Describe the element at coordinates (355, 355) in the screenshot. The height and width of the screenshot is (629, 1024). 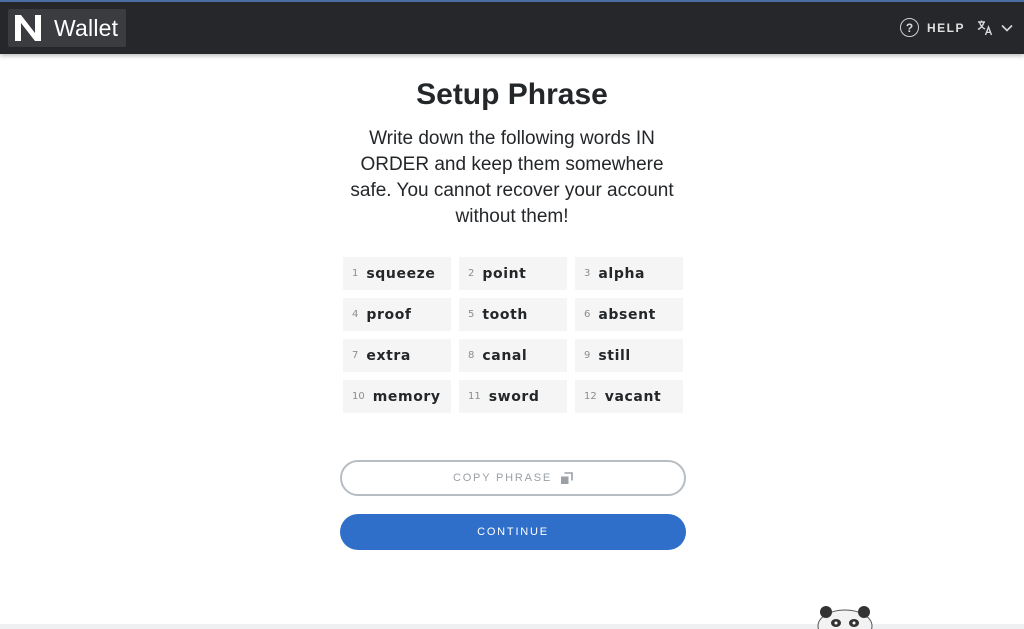
I see `word-number: 7` at that location.